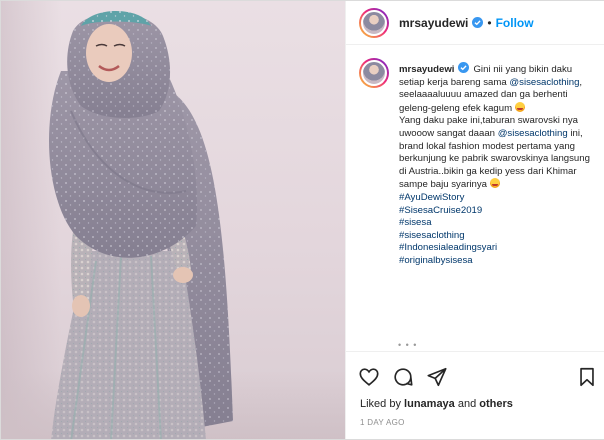 The width and height of the screenshot is (604, 440). I want to click on author-avatar, so click(374, 22).